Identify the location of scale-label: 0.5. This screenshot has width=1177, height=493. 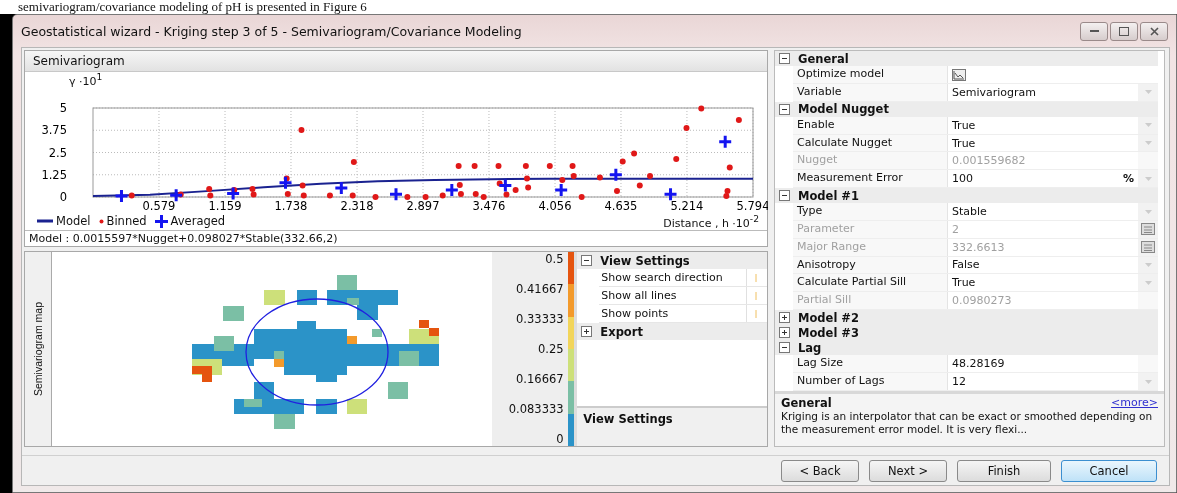
(554, 259).